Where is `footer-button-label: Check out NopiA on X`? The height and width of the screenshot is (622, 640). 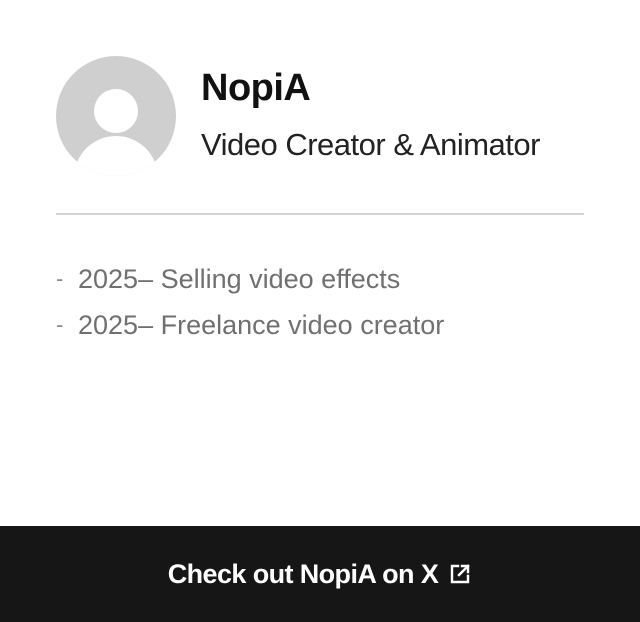 footer-button-label: Check out NopiA on X is located at coordinates (303, 573).